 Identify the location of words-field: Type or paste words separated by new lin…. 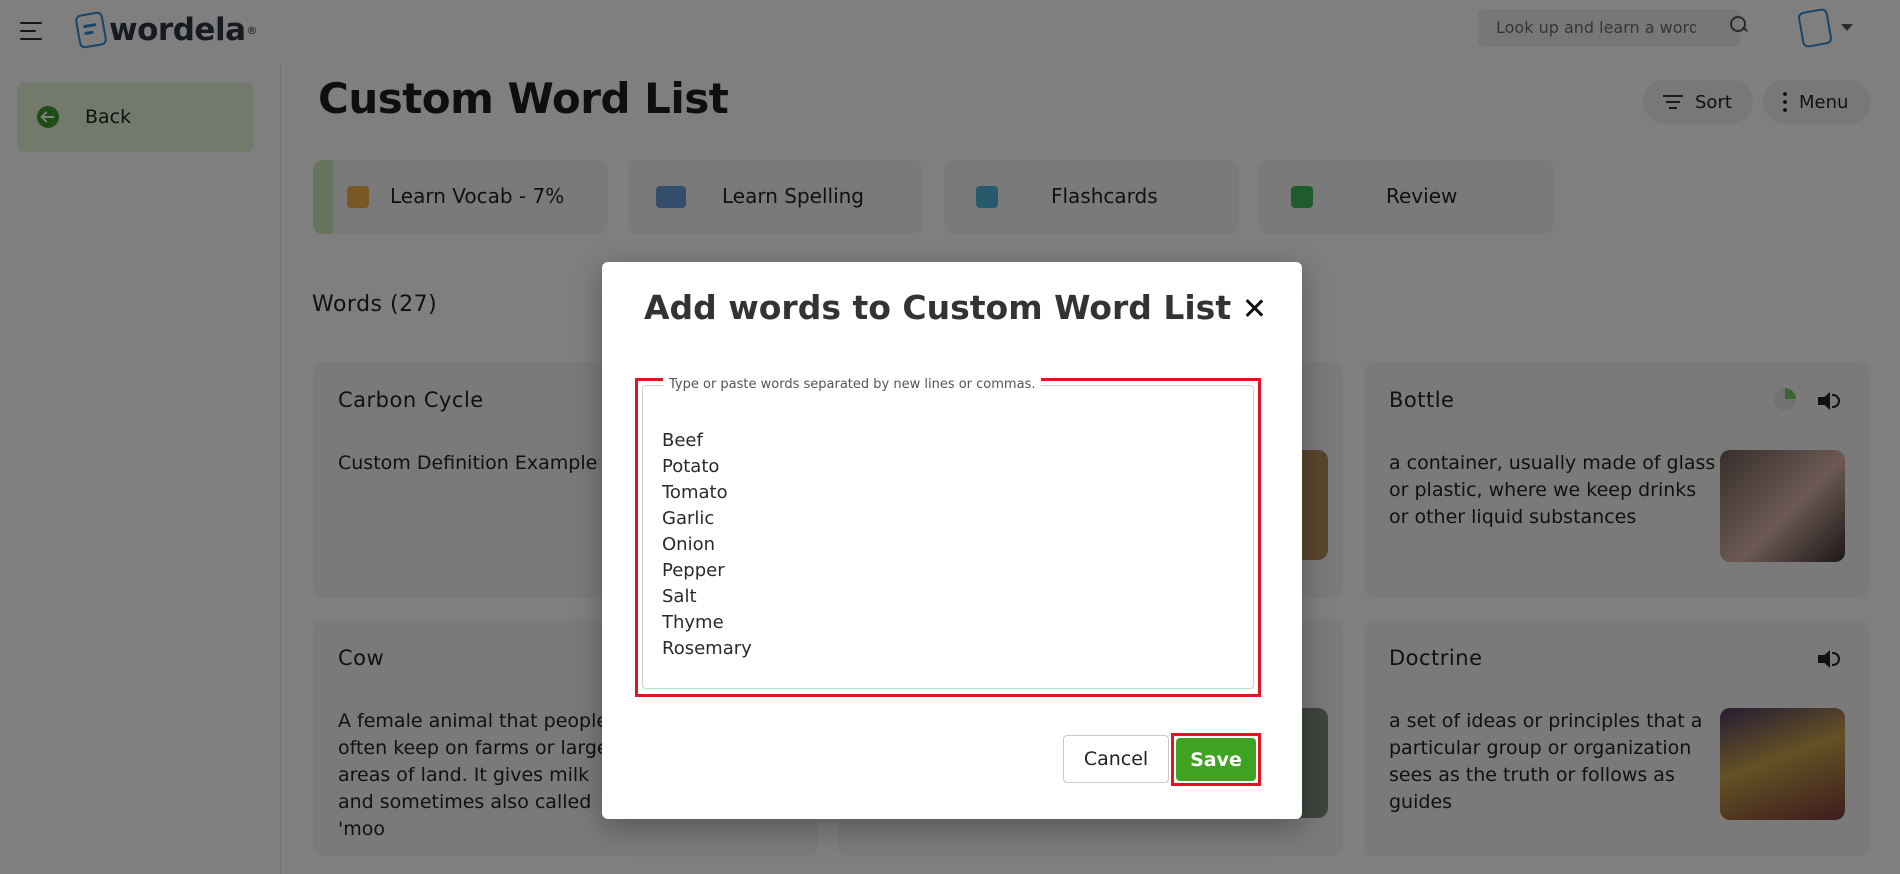
(948, 533).